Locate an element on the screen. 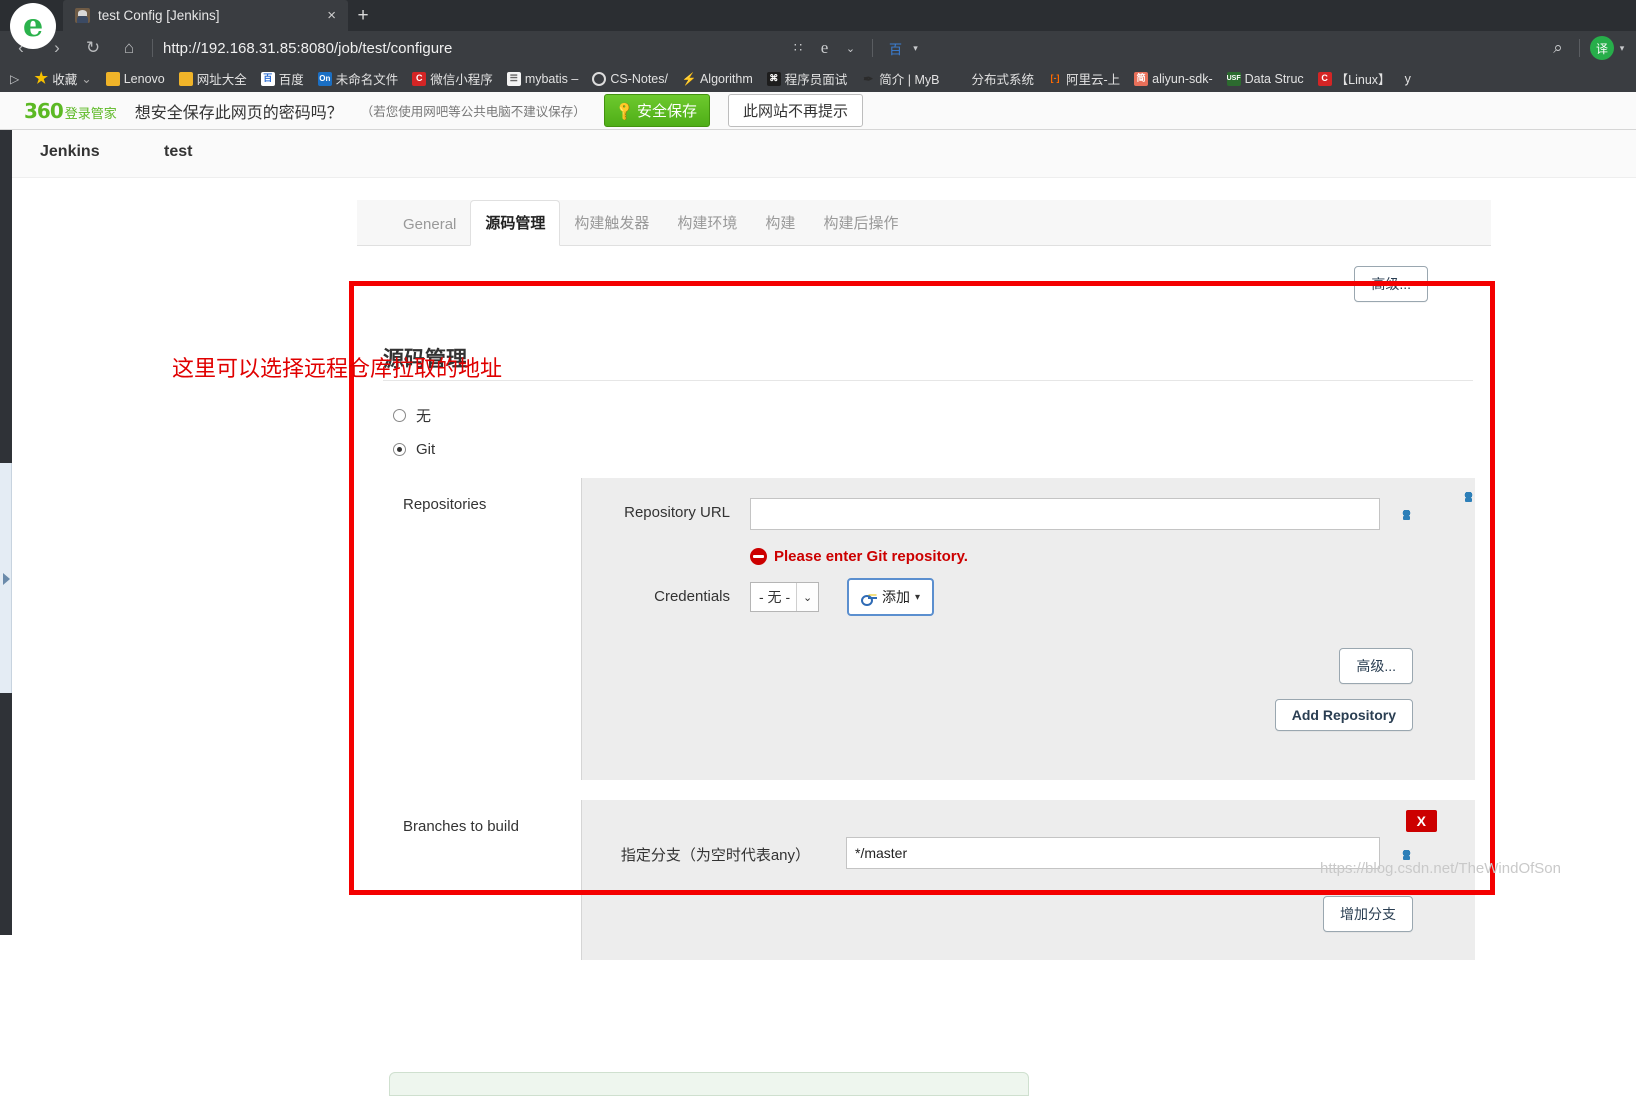 The width and height of the screenshot is (1636, 1096). bookmark-item: C 【Linux】 is located at coordinates (1354, 78).